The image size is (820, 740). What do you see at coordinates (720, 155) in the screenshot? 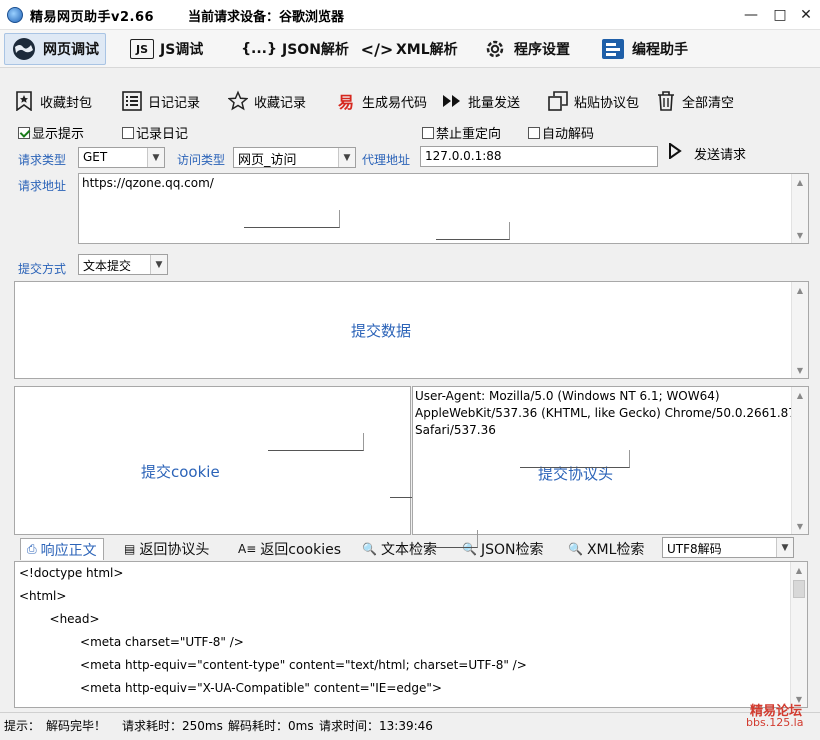
I see `send-request-label: 发送请求` at bounding box center [720, 155].